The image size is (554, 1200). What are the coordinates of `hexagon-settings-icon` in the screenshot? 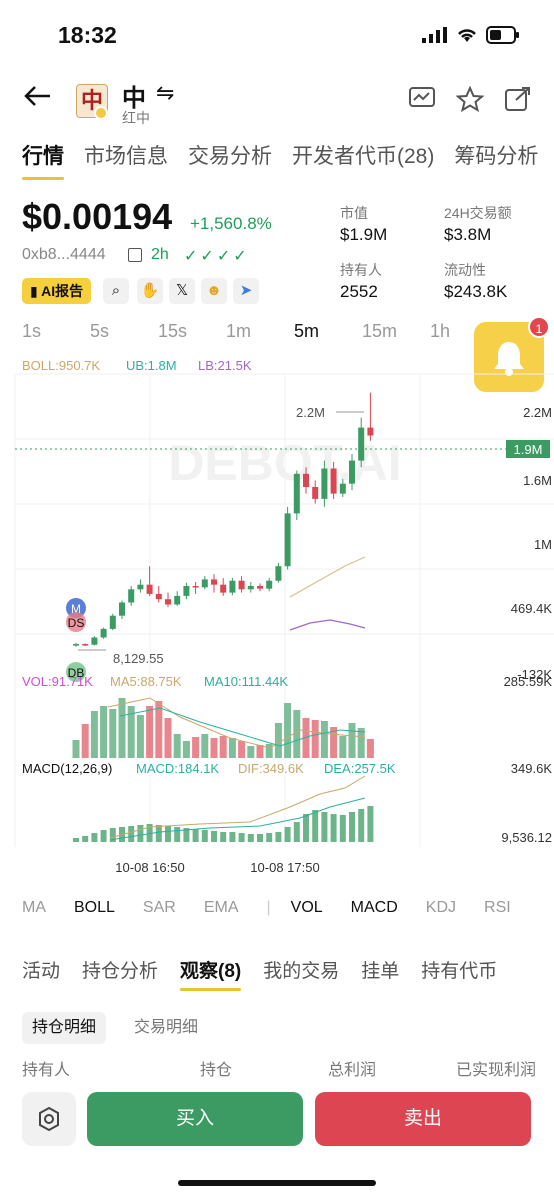 It's located at (49, 1119).